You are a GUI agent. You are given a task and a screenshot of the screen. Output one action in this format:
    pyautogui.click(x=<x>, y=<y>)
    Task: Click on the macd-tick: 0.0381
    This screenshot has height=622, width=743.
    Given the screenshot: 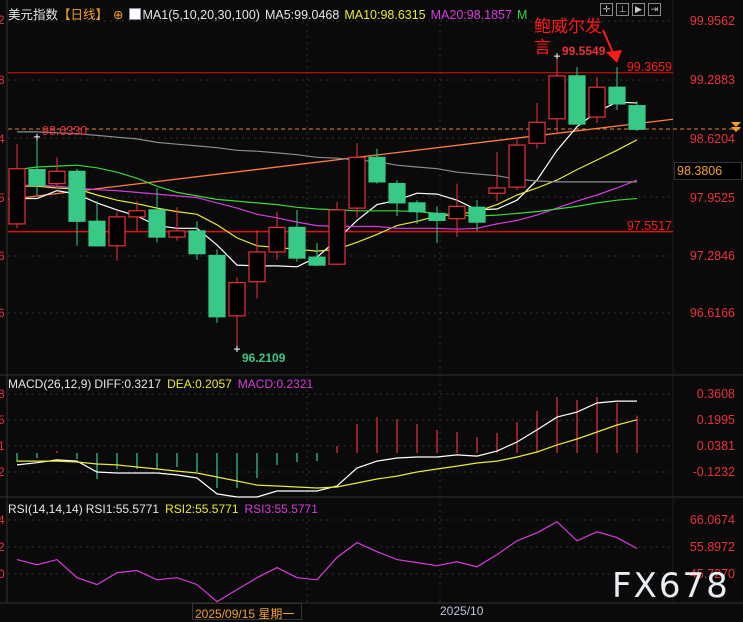 What is the action you would take?
    pyautogui.click(x=715, y=446)
    